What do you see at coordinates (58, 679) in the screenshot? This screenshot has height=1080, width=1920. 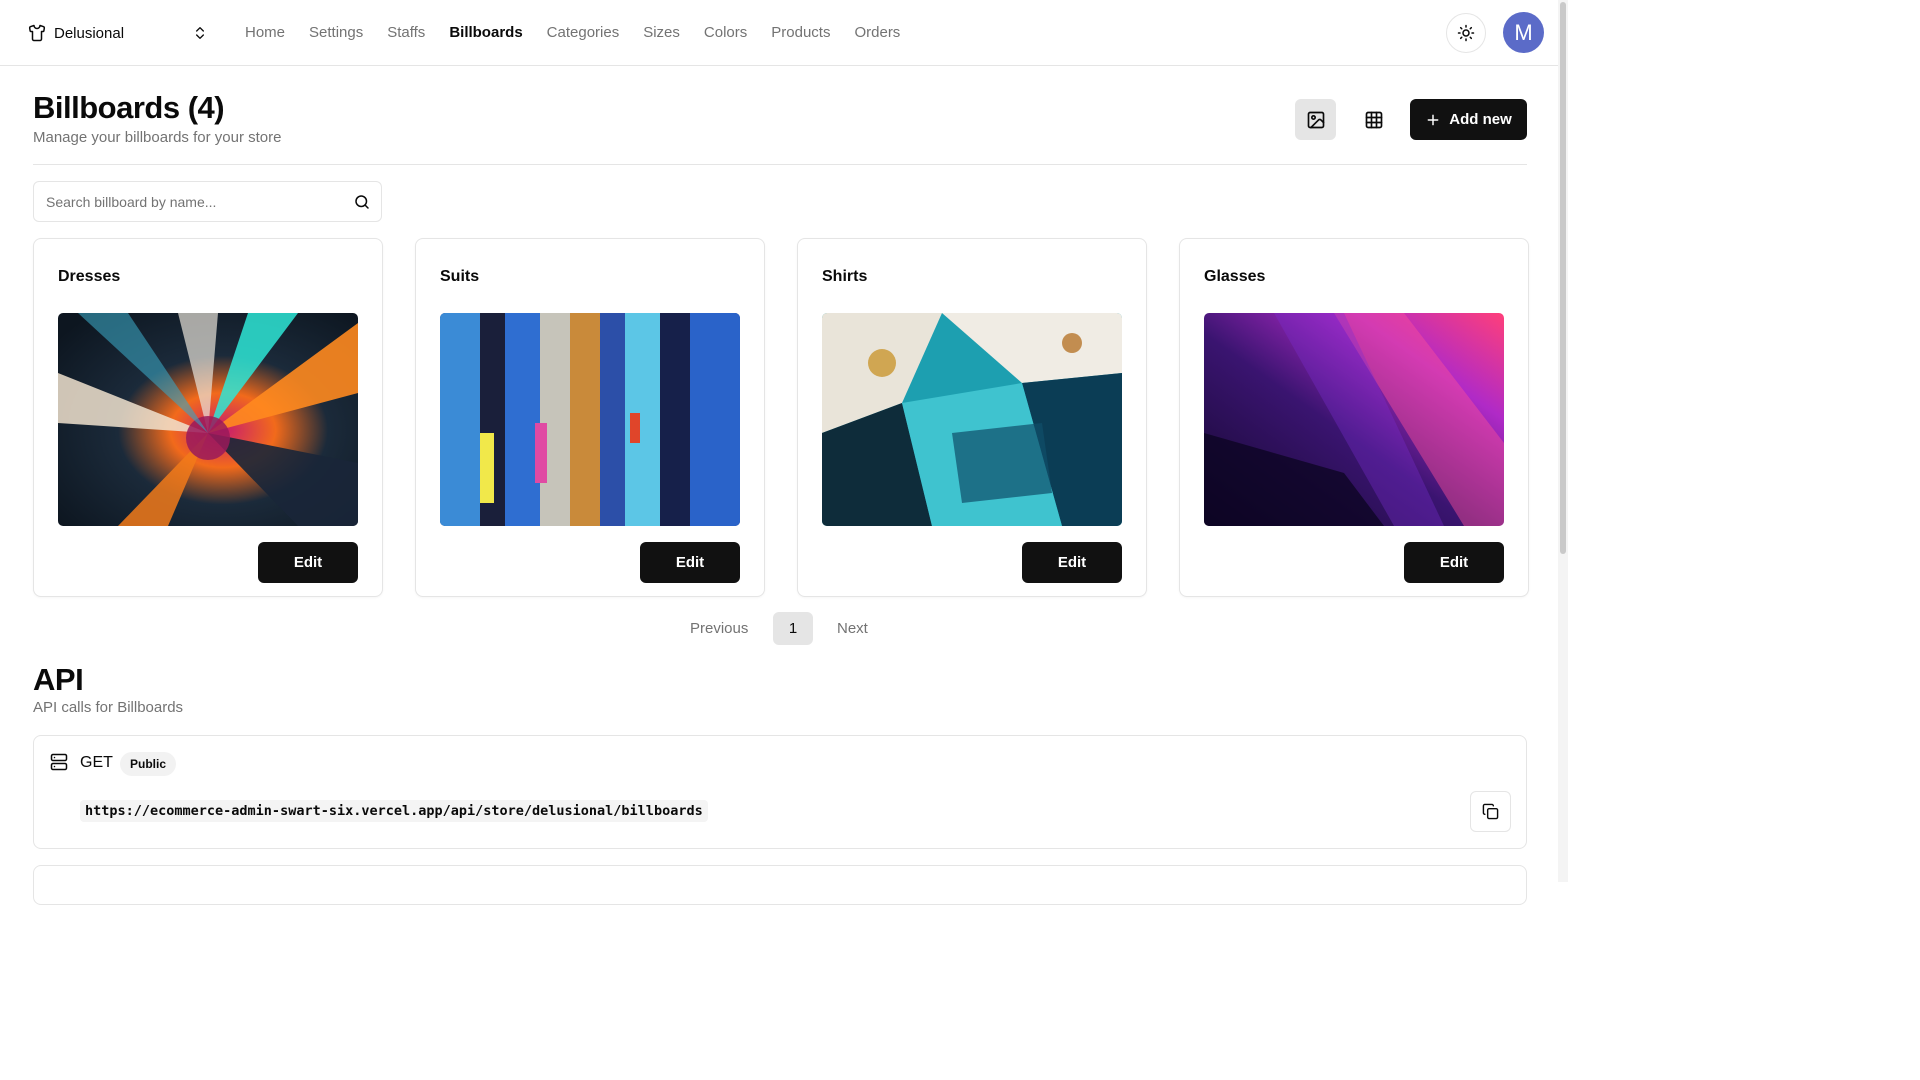 I see `api-title: API` at bounding box center [58, 679].